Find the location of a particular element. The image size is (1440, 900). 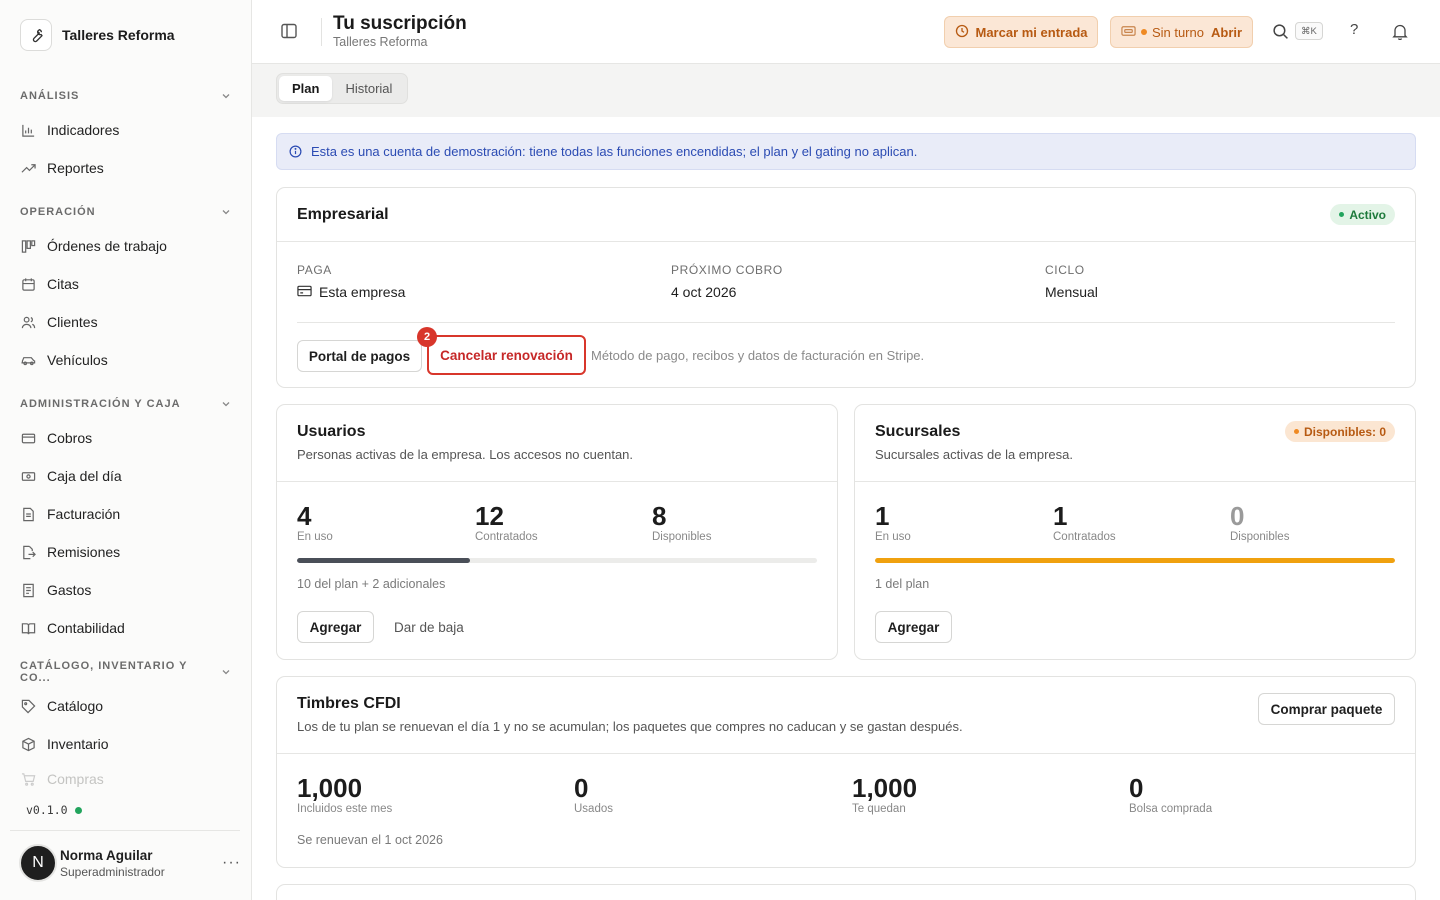

sidebar-item-label: Citas is located at coordinates (63, 284).